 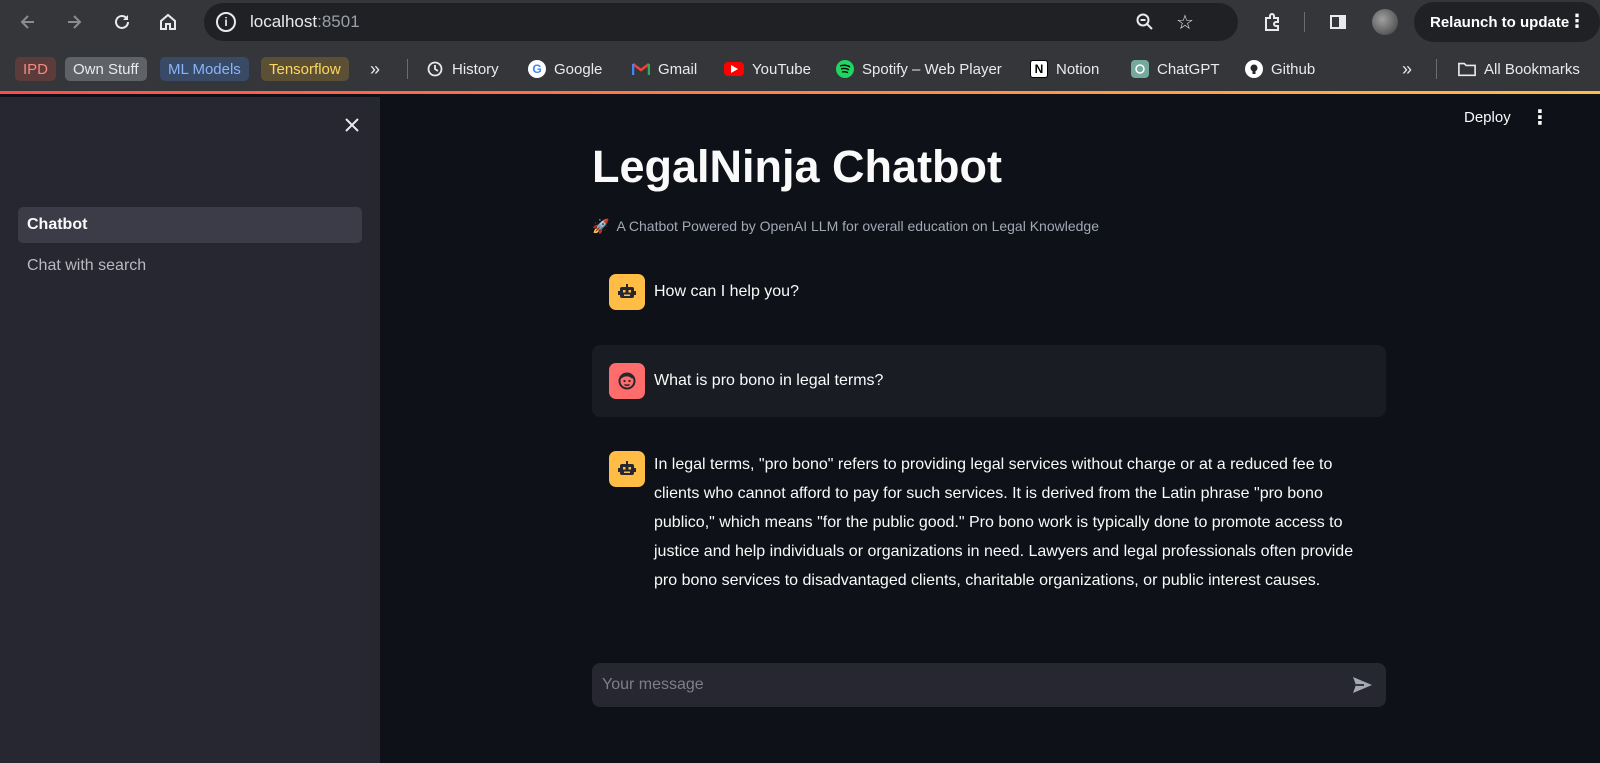 I want to click on history-icon, so click(x=435, y=69).